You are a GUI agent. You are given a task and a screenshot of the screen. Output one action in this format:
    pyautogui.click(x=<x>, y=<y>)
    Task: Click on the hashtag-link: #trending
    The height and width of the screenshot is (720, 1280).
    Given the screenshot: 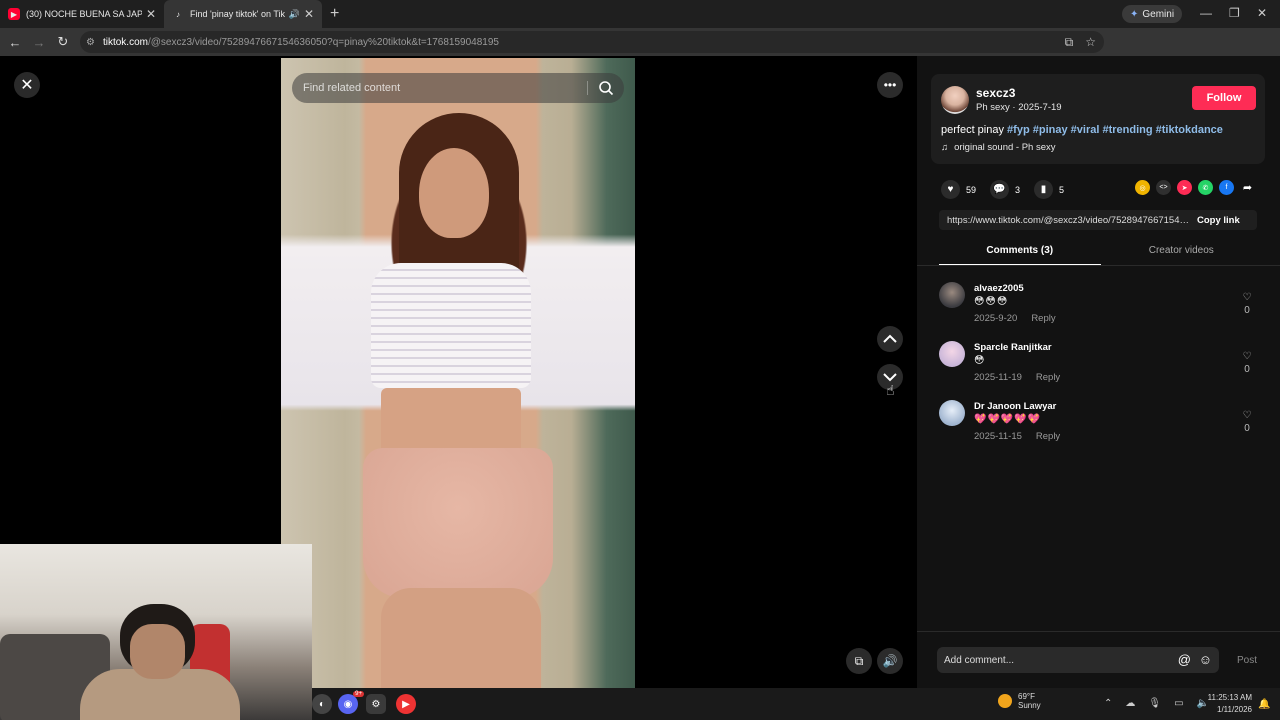 What is the action you would take?
    pyautogui.click(x=1127, y=130)
    